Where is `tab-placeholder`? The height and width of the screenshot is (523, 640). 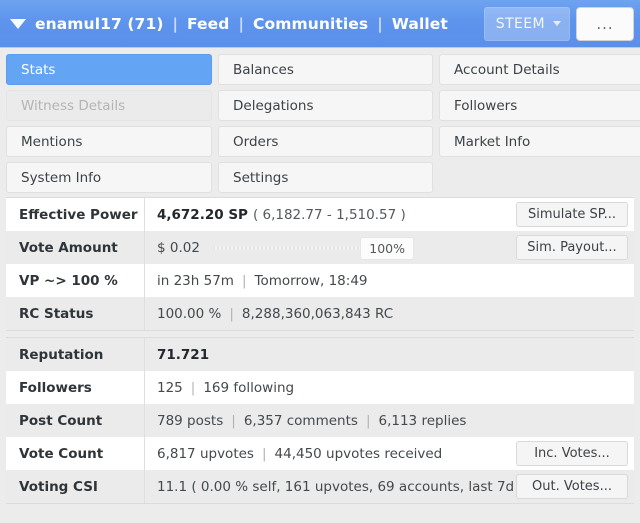
tab-placeholder is located at coordinates (539, 177).